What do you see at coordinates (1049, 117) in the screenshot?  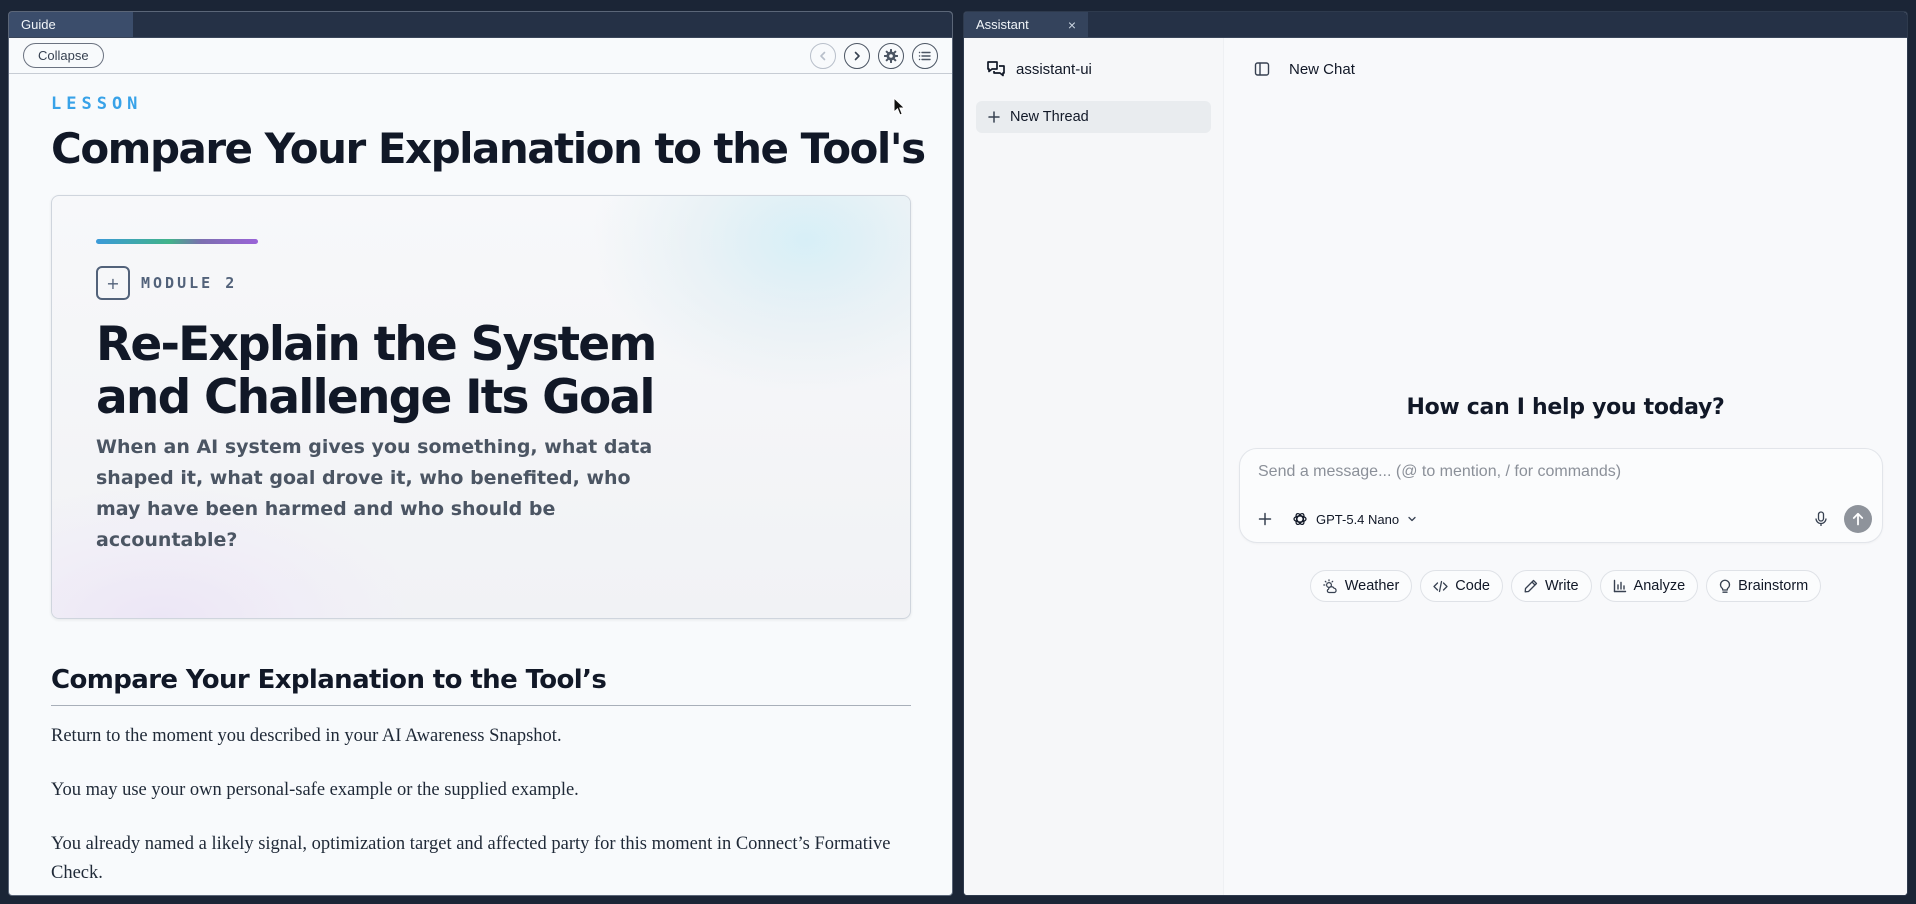 I see `new-thread-label: New Thread` at bounding box center [1049, 117].